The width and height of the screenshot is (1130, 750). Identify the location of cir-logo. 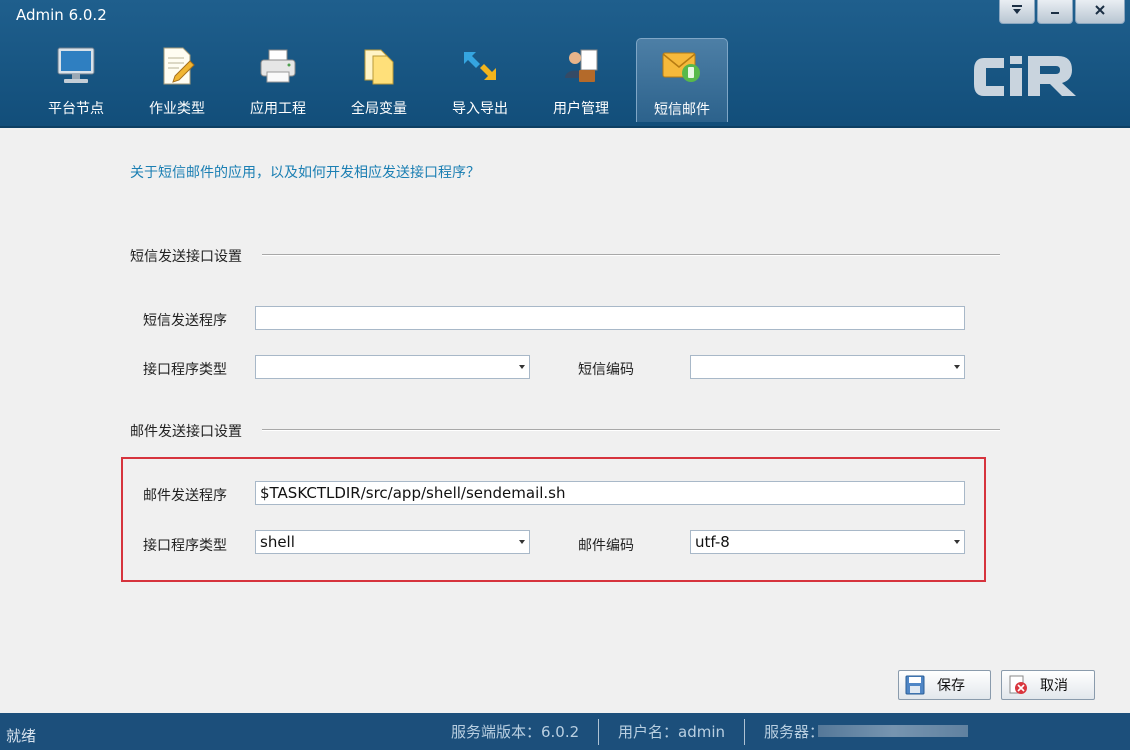
(1026, 76).